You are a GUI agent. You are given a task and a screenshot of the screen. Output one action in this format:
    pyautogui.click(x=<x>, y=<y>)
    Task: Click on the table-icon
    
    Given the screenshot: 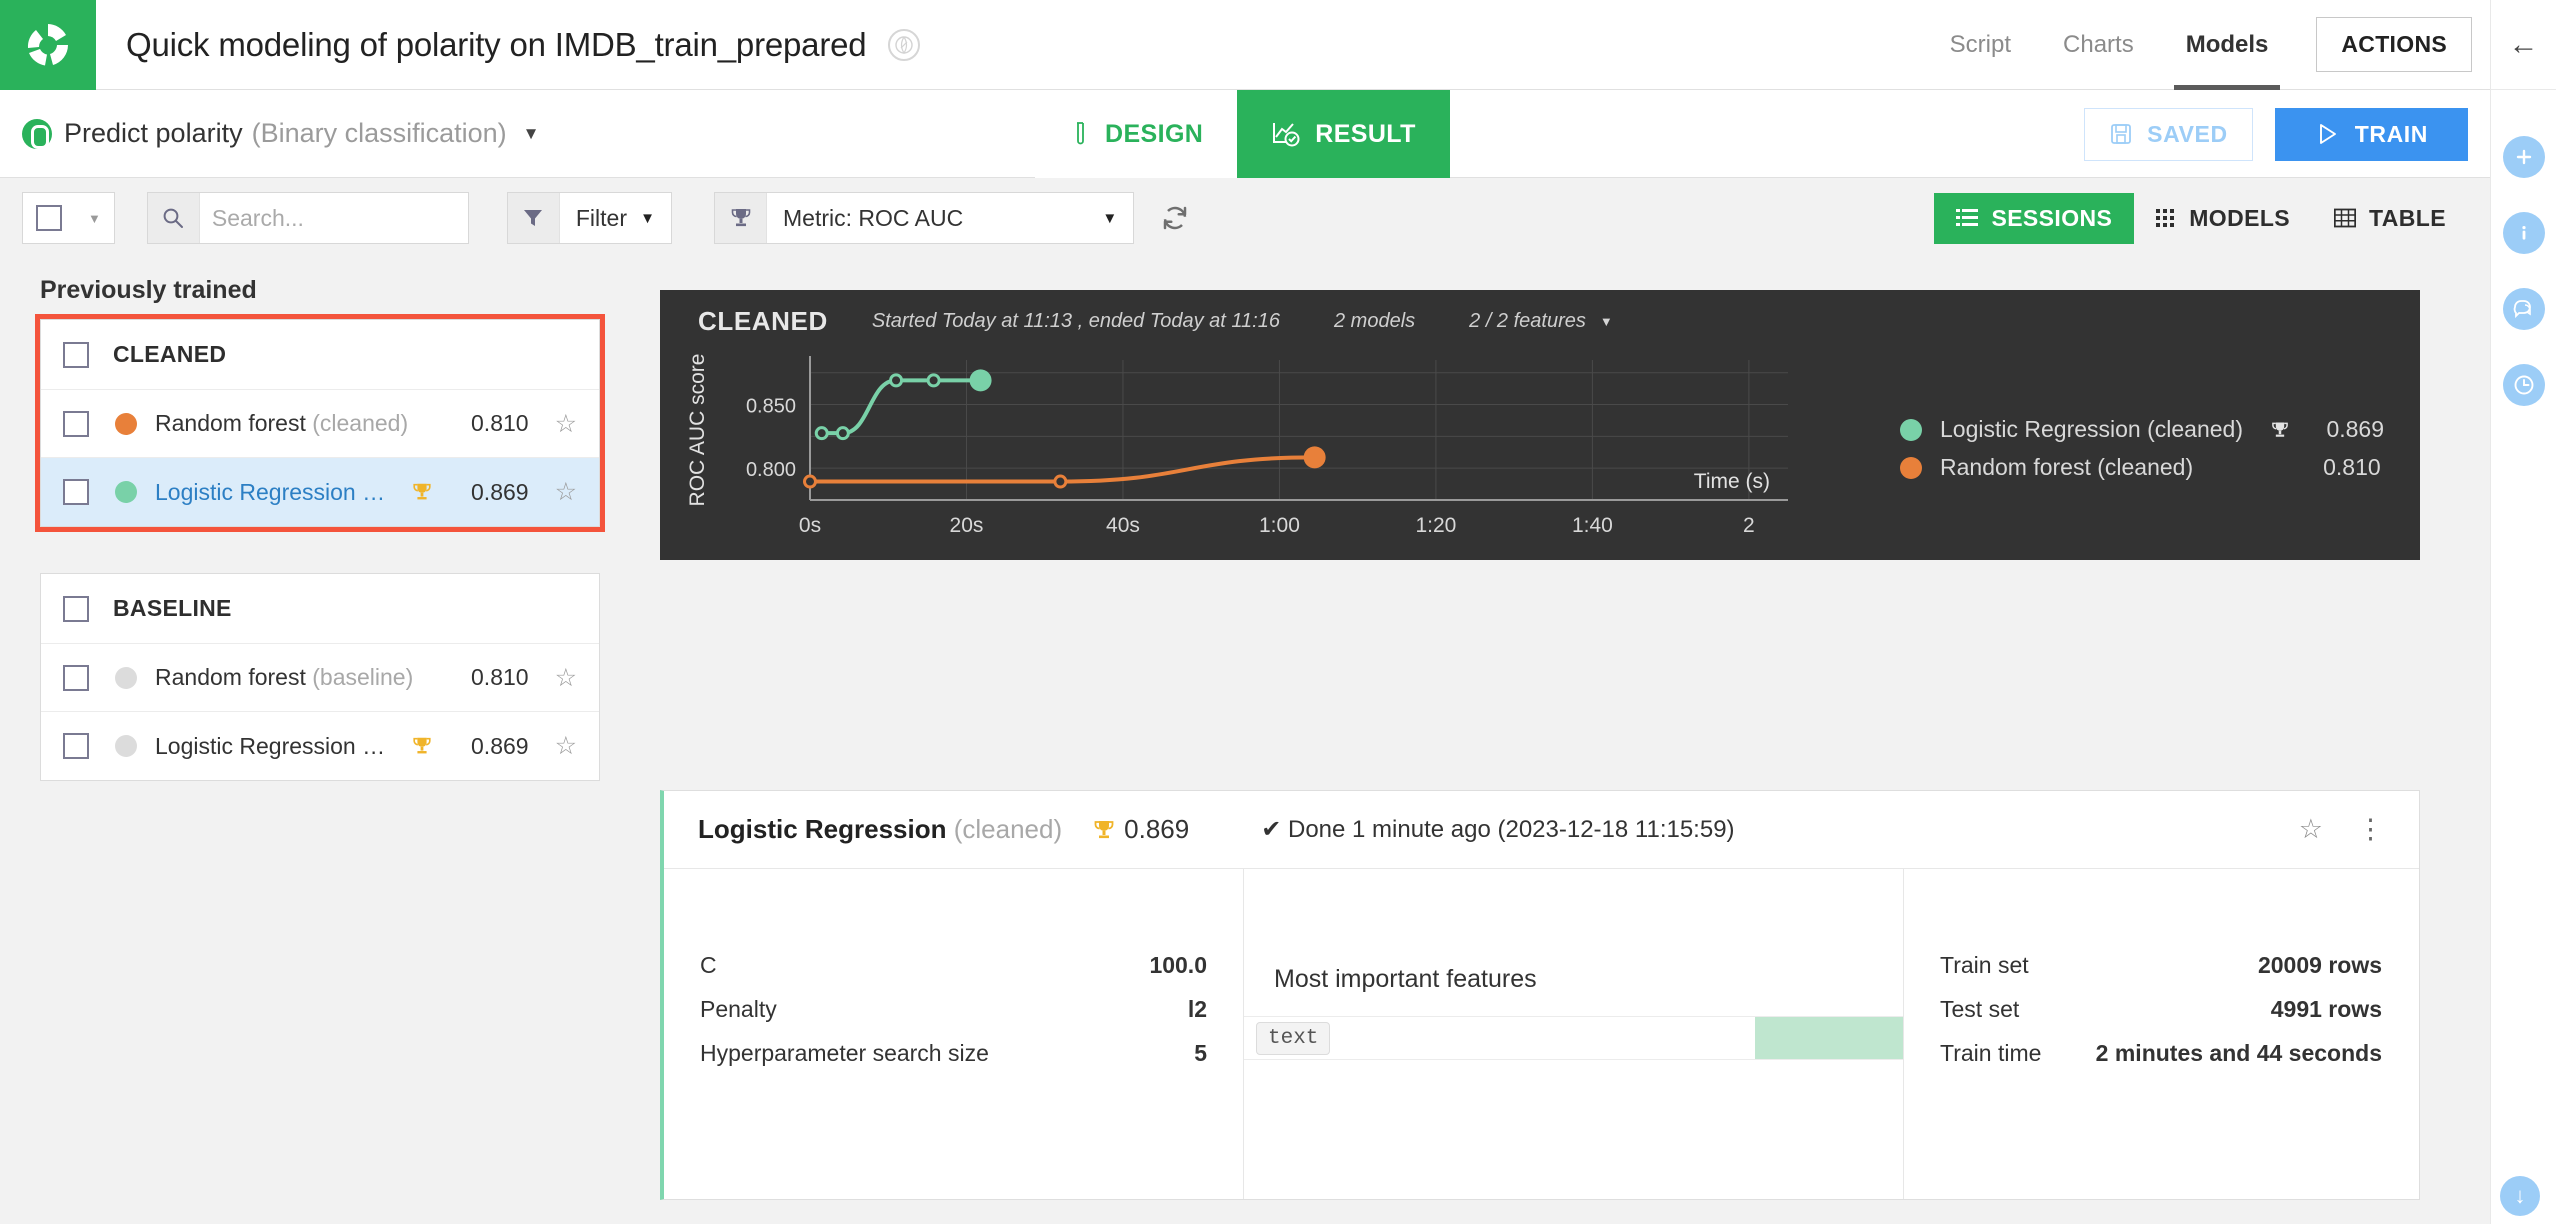 What is the action you would take?
    pyautogui.click(x=2345, y=218)
    